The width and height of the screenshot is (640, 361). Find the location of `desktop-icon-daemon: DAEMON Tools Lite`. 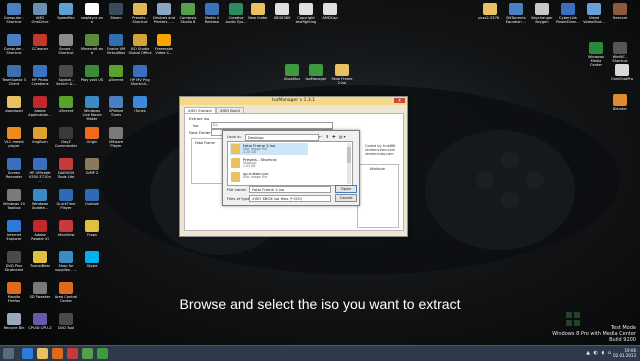

desktop-icon-daemon: DAEMON Tools Lite is located at coordinates (66, 168).